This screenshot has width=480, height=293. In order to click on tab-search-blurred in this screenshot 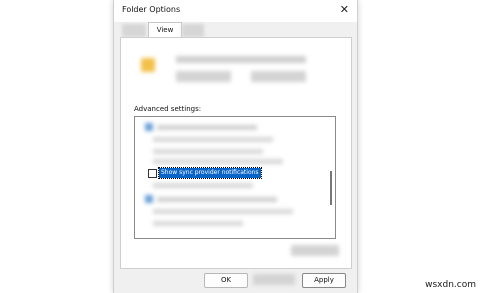, I will do `click(193, 30)`.